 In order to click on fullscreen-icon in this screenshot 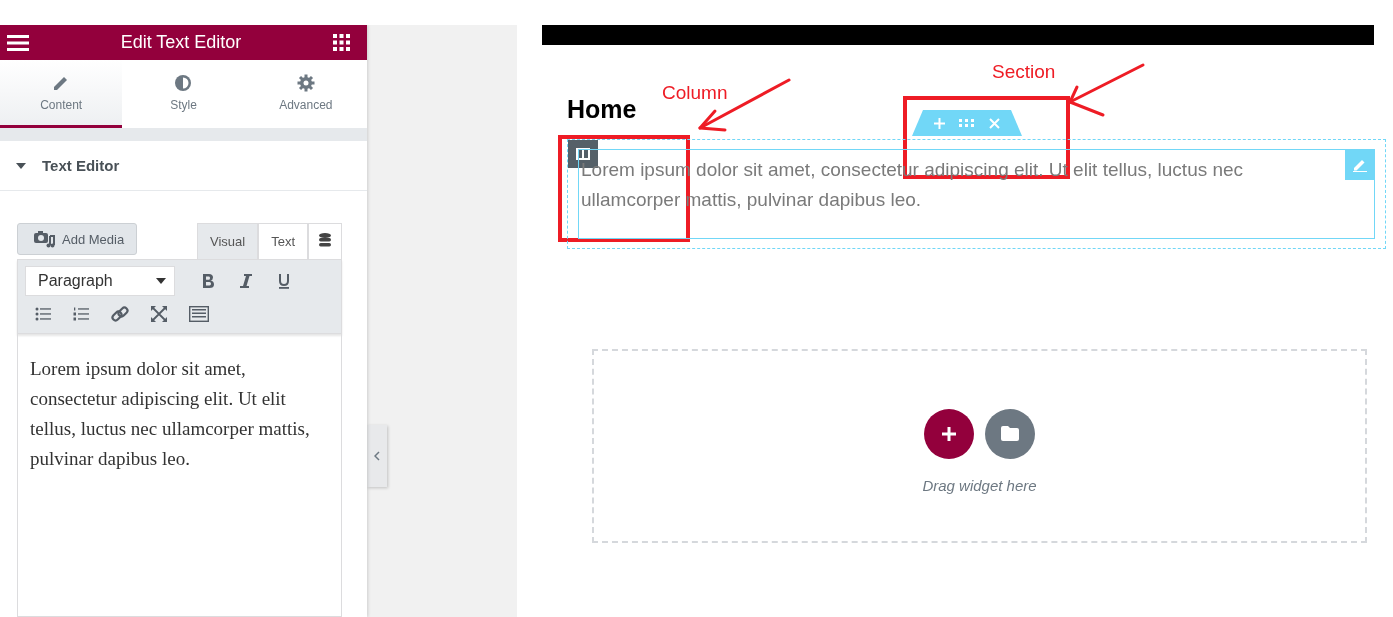, I will do `click(159, 314)`.